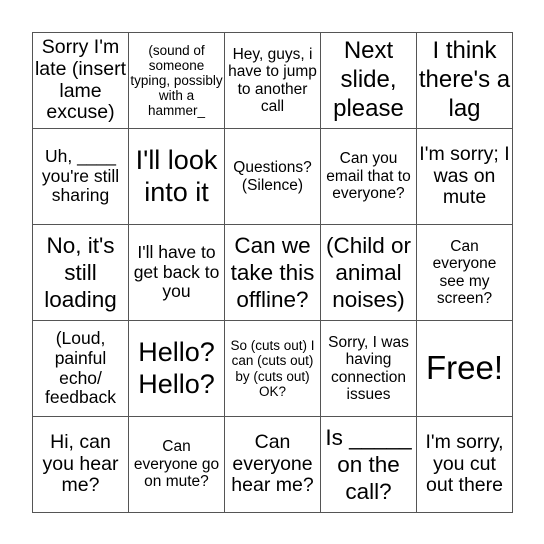  What do you see at coordinates (177, 273) in the screenshot?
I see `bingo-cell: I'll have to get back to you` at bounding box center [177, 273].